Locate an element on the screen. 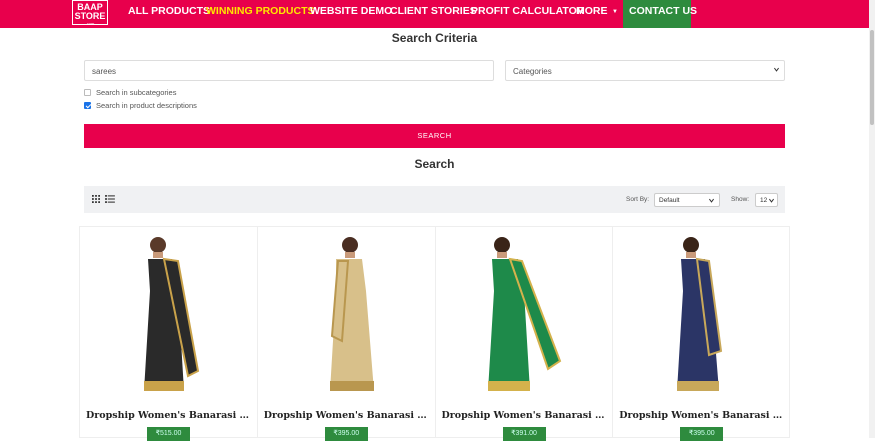  show-label: Show: is located at coordinates (740, 199).